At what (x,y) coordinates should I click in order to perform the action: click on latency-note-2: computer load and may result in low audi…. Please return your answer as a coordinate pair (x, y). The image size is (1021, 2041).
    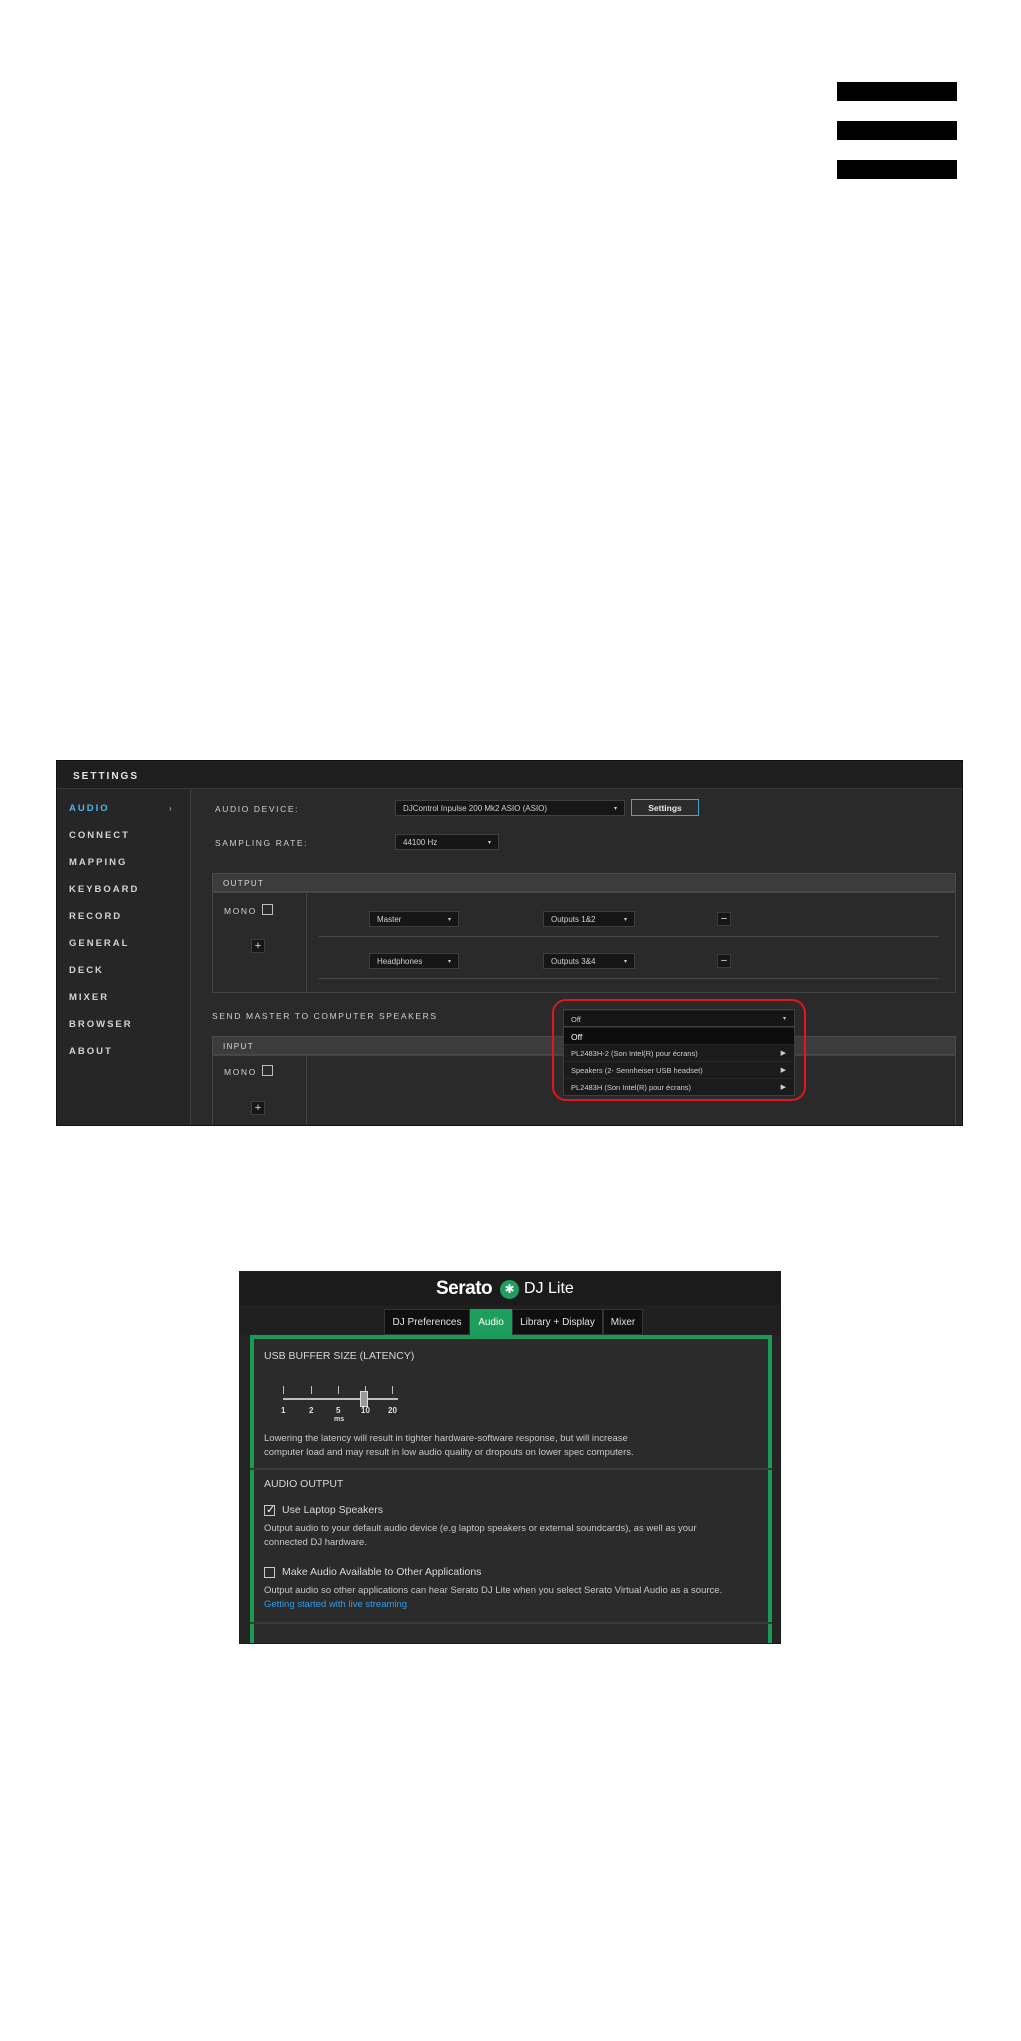
    Looking at the image, I should click on (449, 1452).